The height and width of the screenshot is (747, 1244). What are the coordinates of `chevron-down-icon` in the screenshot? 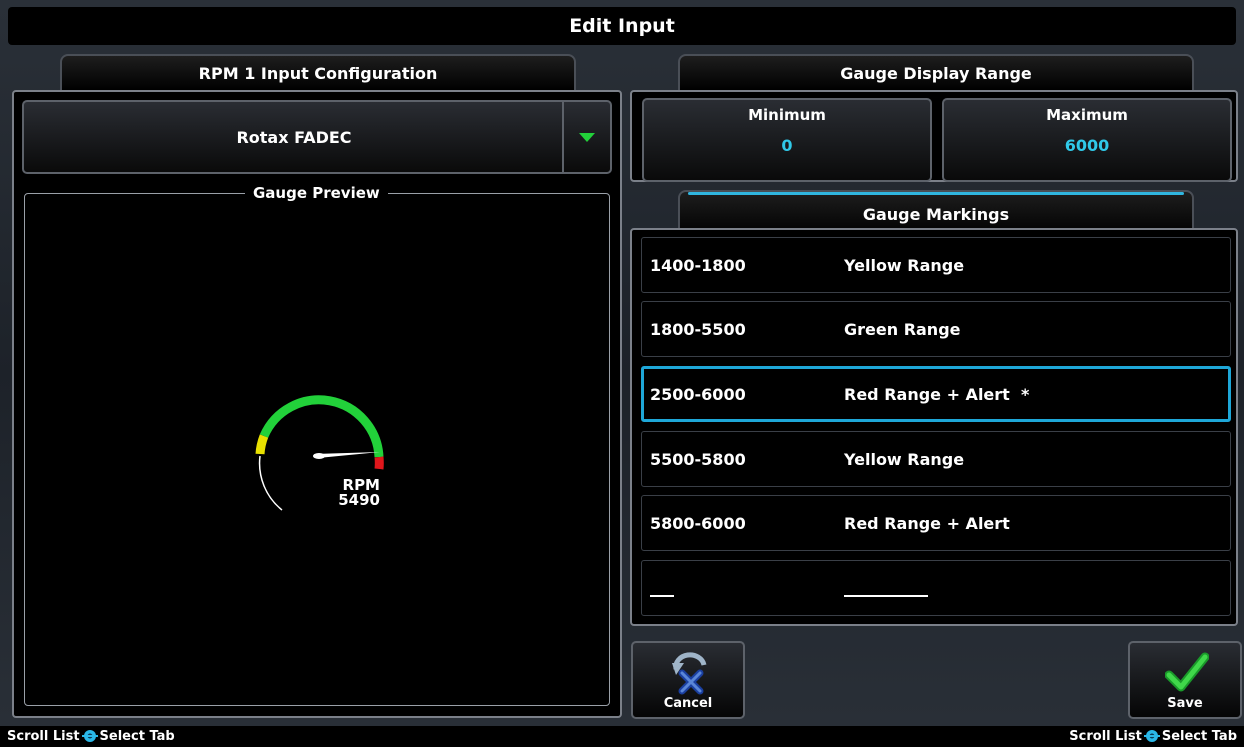 It's located at (587, 137).